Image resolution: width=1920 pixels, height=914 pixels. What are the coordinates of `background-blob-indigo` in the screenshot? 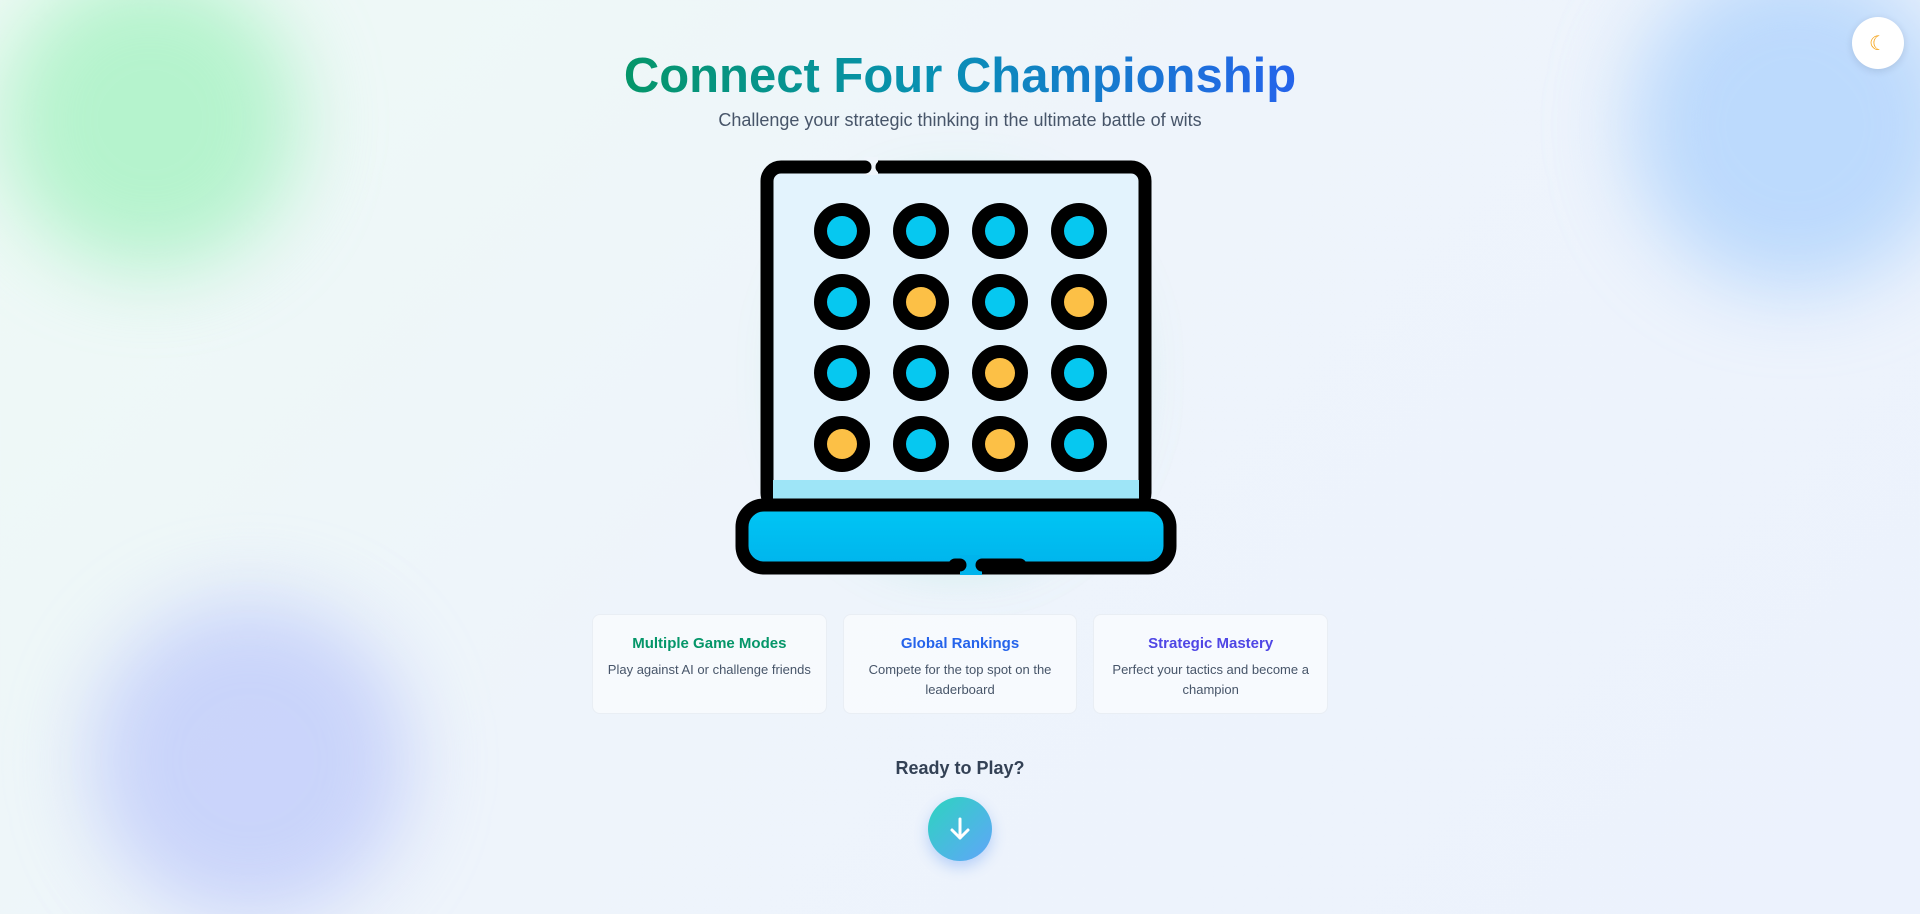 It's located at (250, 757).